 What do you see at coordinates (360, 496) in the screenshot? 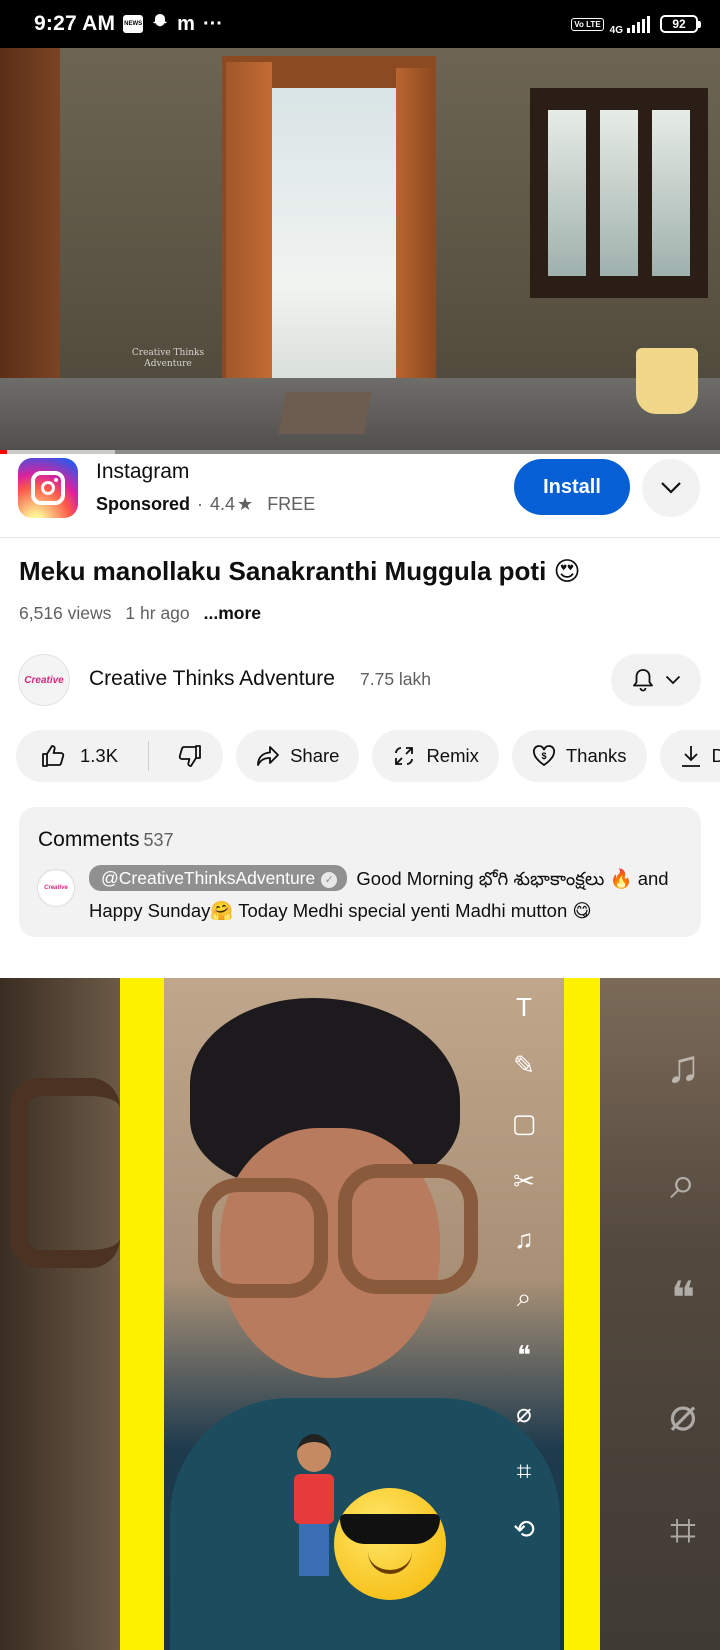
I see `sponsored-ad: Instagram Sponsored · 4.4 ★ FREE Install` at bounding box center [360, 496].